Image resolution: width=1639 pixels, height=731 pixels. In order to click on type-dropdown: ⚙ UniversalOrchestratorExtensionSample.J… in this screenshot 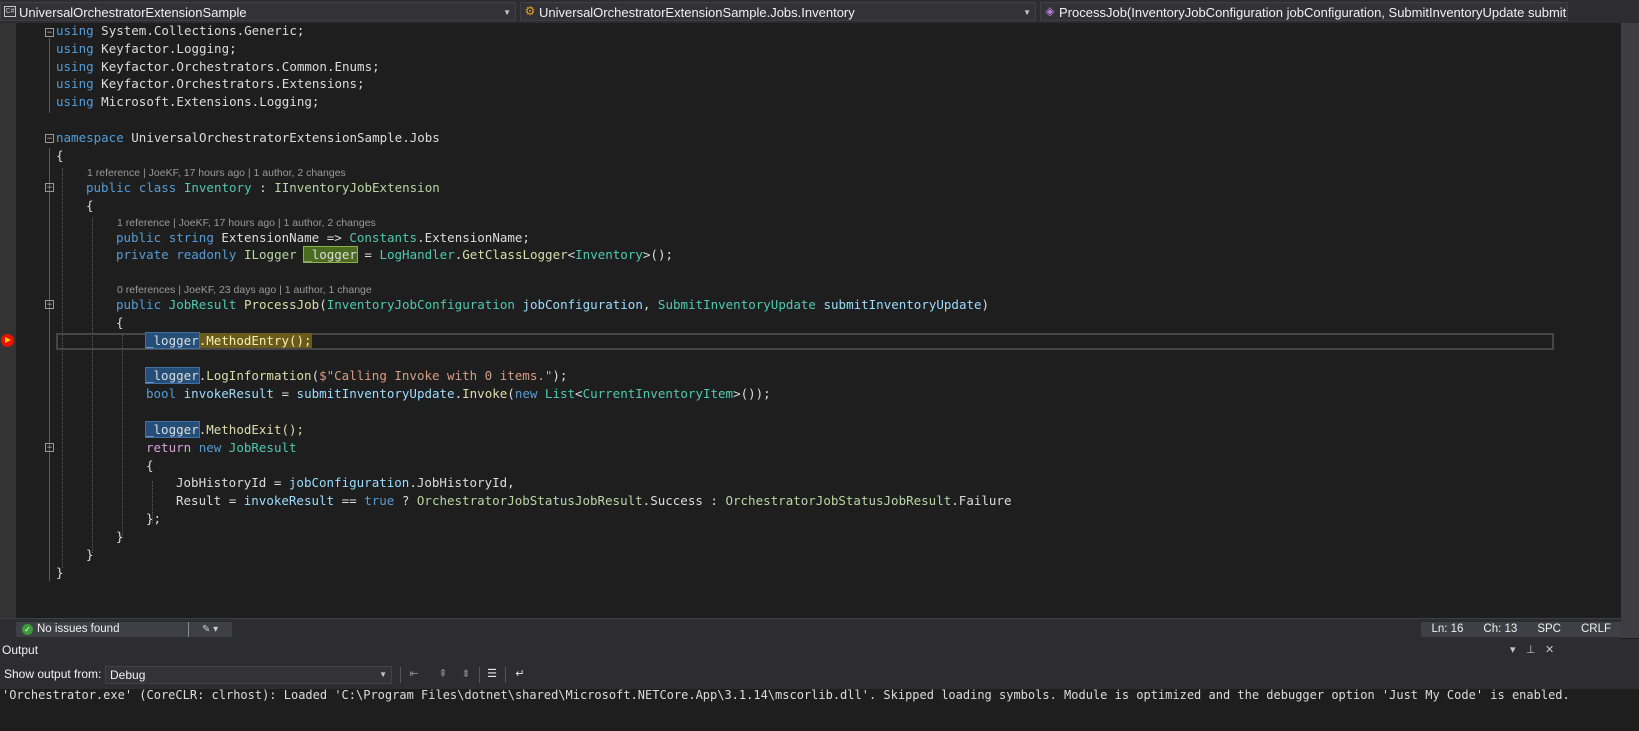, I will do `click(778, 11)`.